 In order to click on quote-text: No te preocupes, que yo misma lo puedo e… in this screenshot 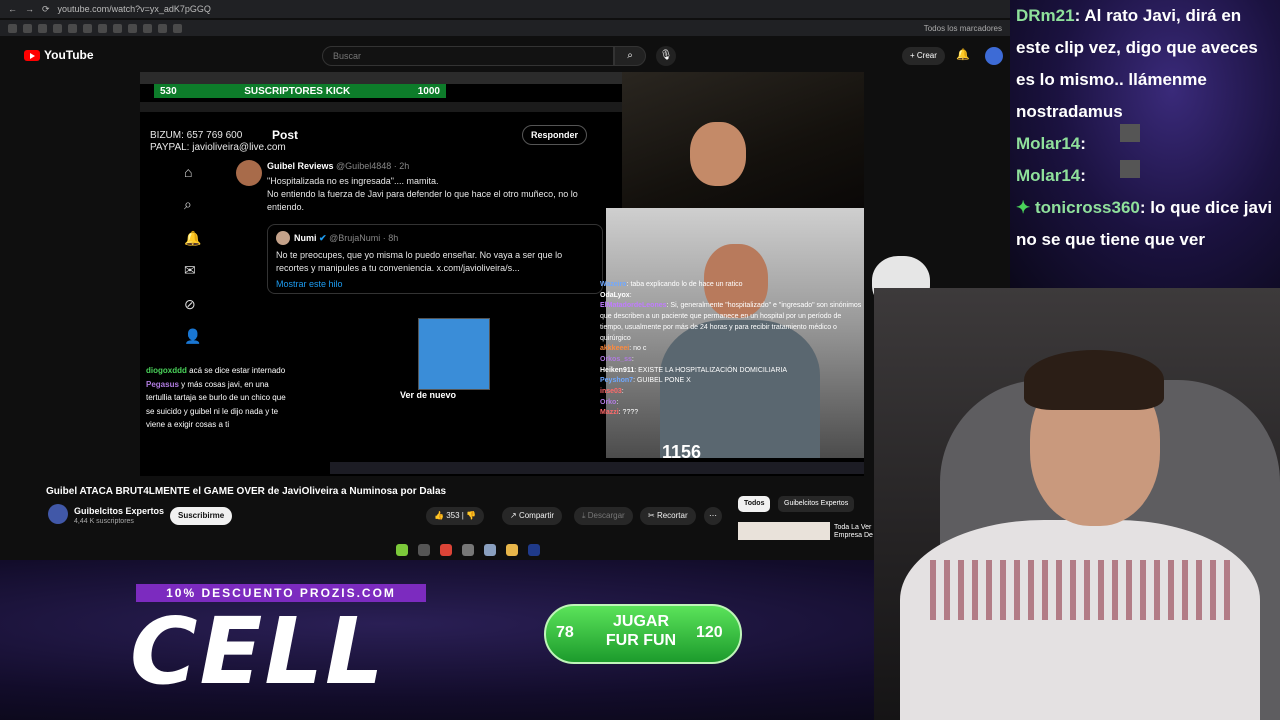, I will do `click(419, 261)`.